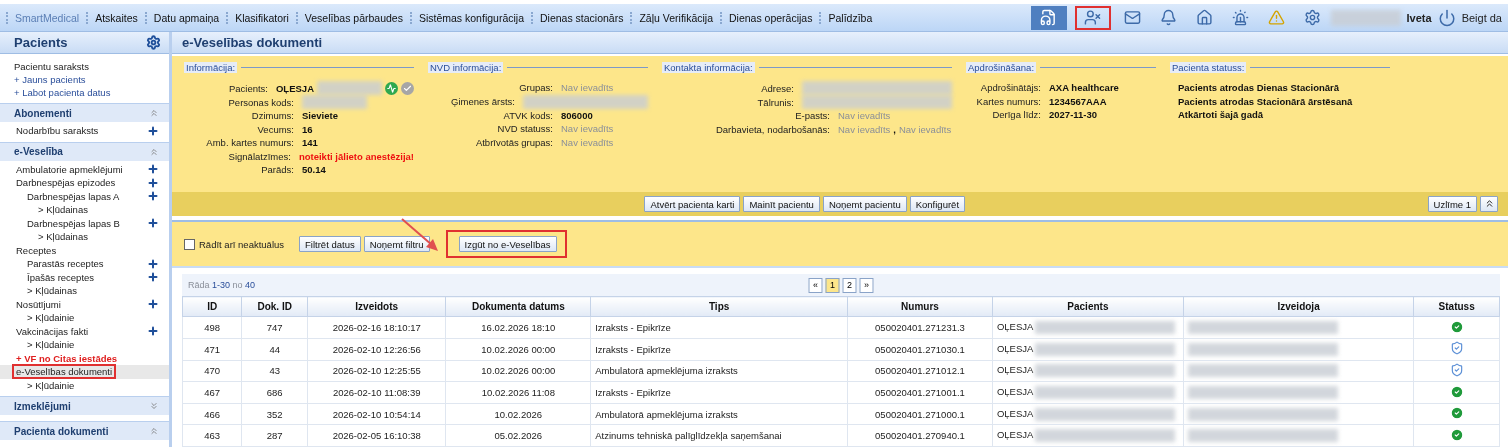  I want to click on column-header: Statuss, so click(1456, 306).